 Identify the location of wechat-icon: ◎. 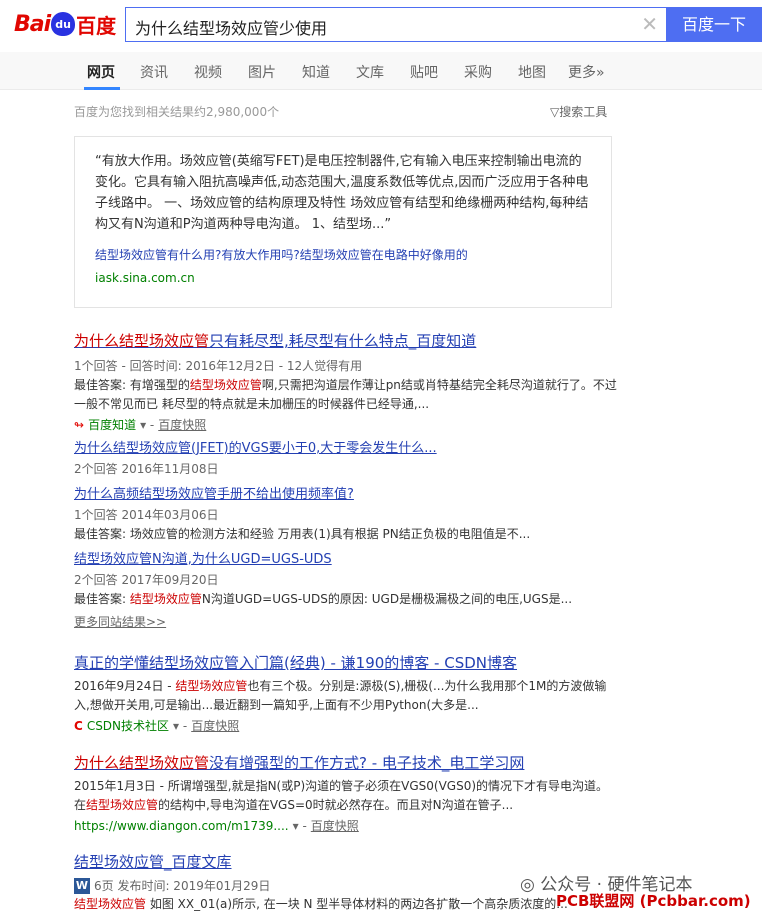
(530, 885).